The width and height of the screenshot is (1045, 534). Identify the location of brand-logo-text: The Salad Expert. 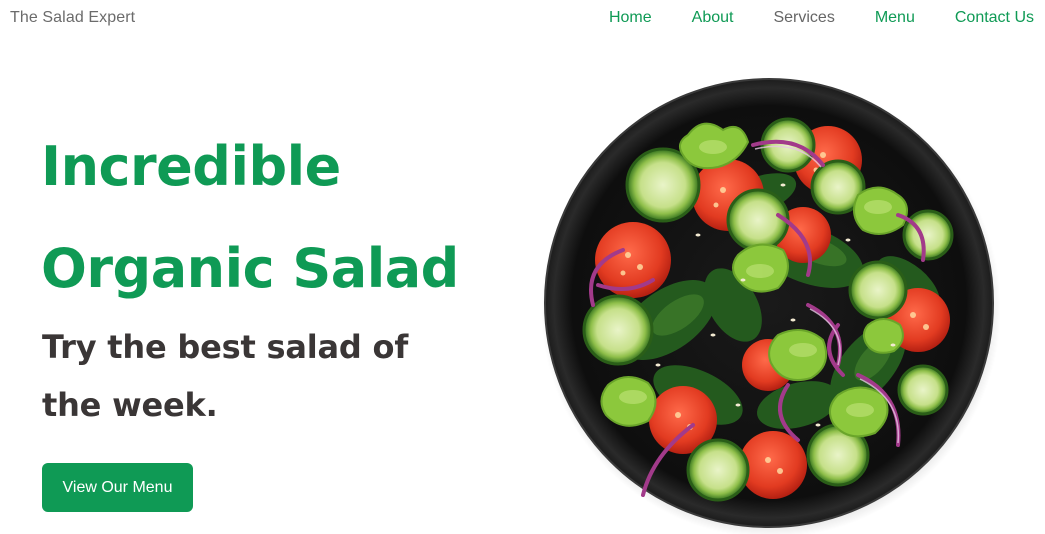
(72, 18).